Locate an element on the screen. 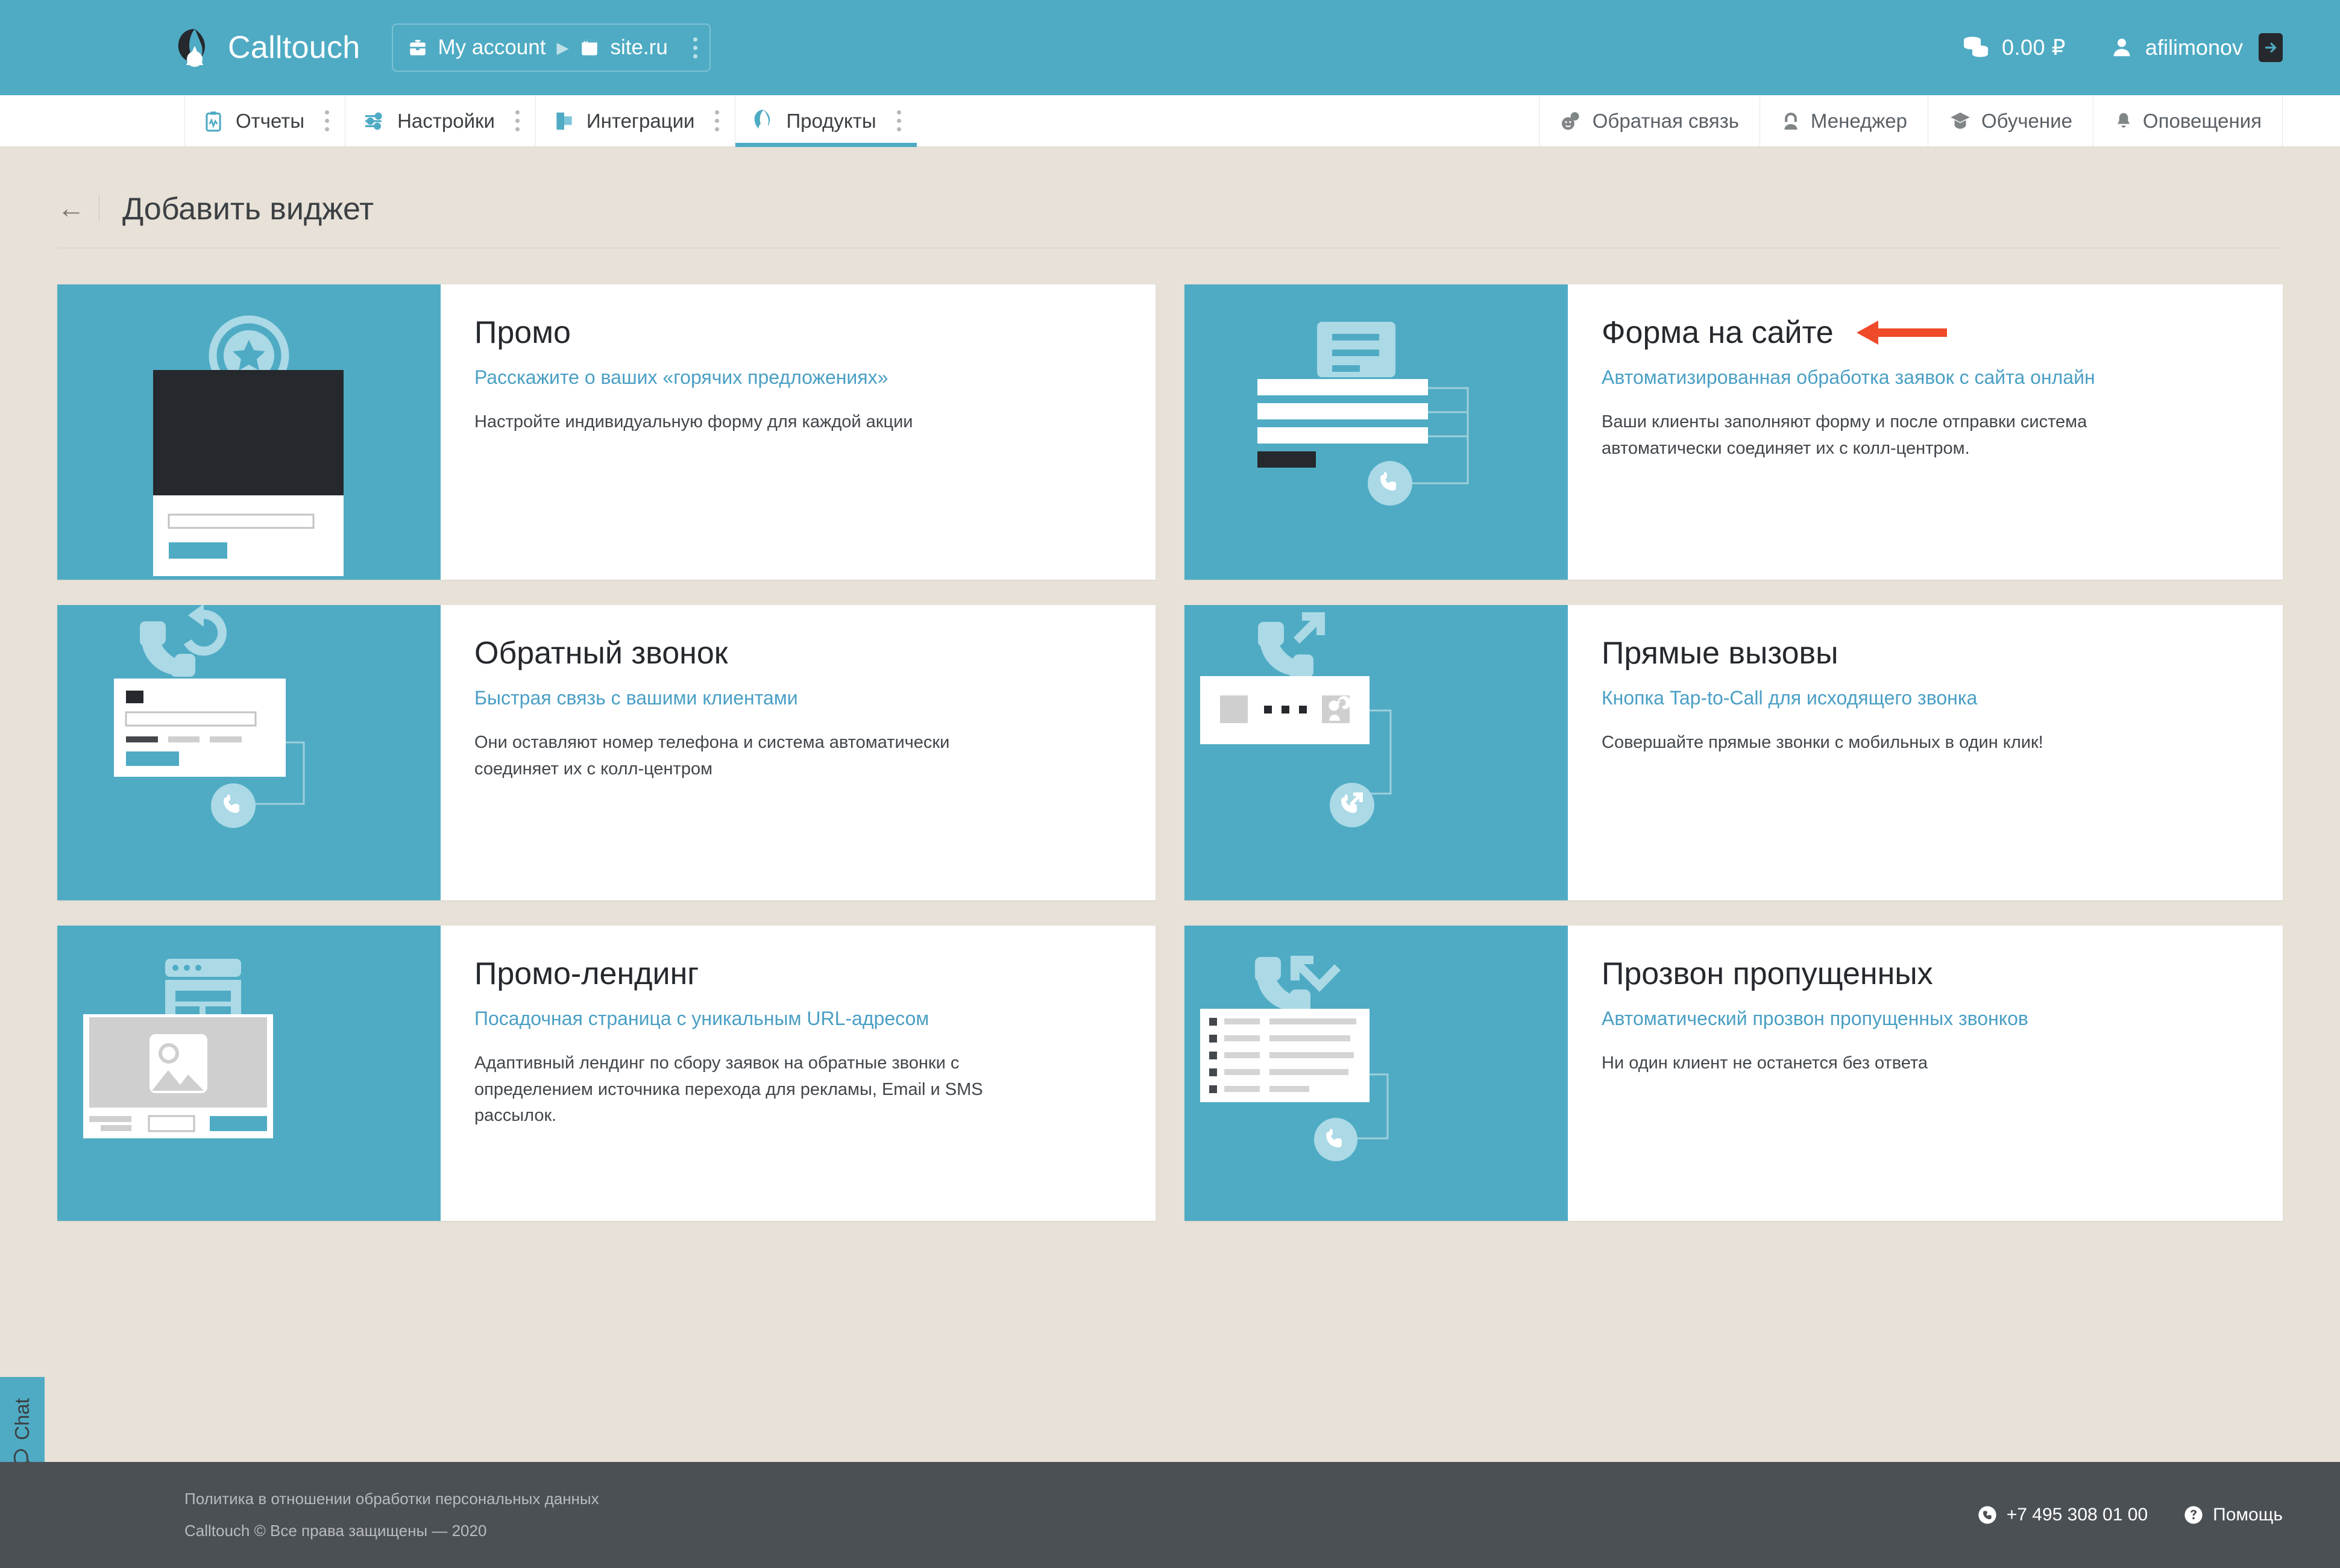  nav-primary-group: Отчеты Настройки Интеграции Продукты is located at coordinates (550, 121).